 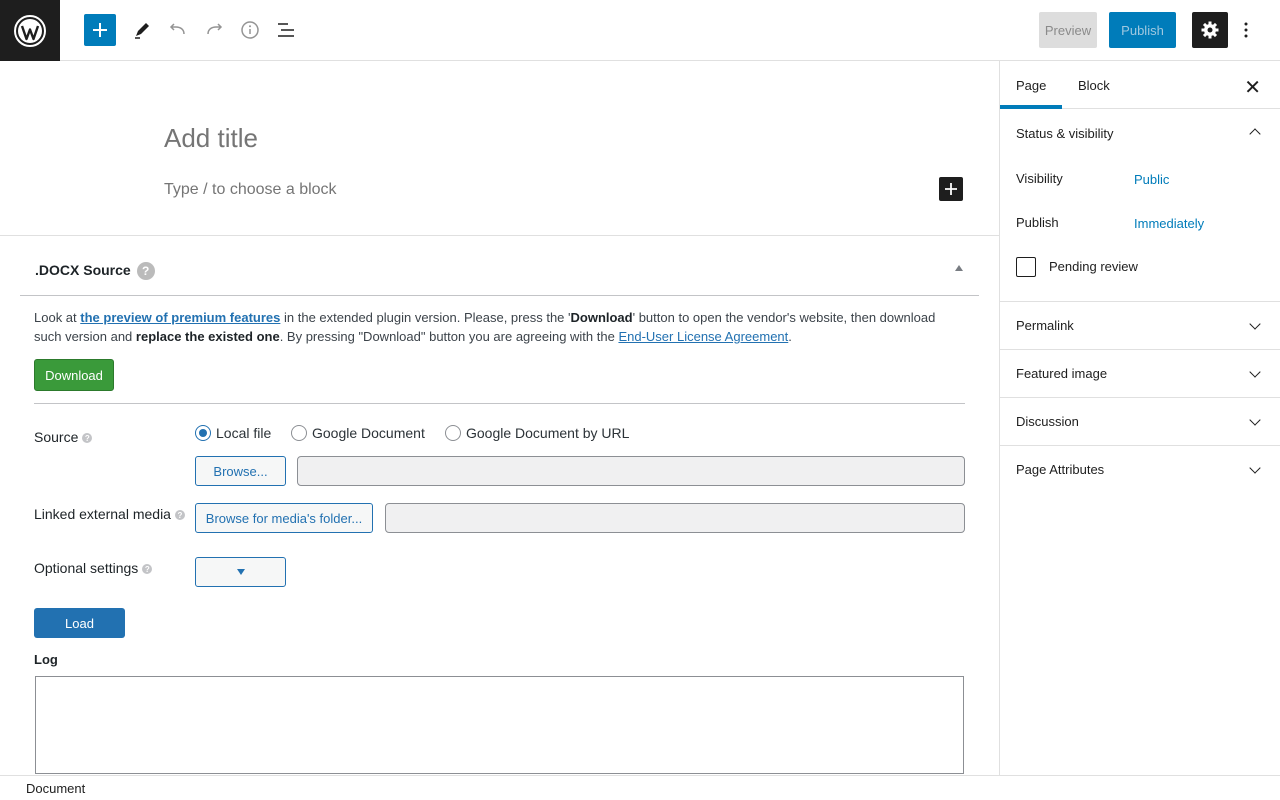 What do you see at coordinates (1140, 326) in the screenshot?
I see `panel-permalink: Permalink` at bounding box center [1140, 326].